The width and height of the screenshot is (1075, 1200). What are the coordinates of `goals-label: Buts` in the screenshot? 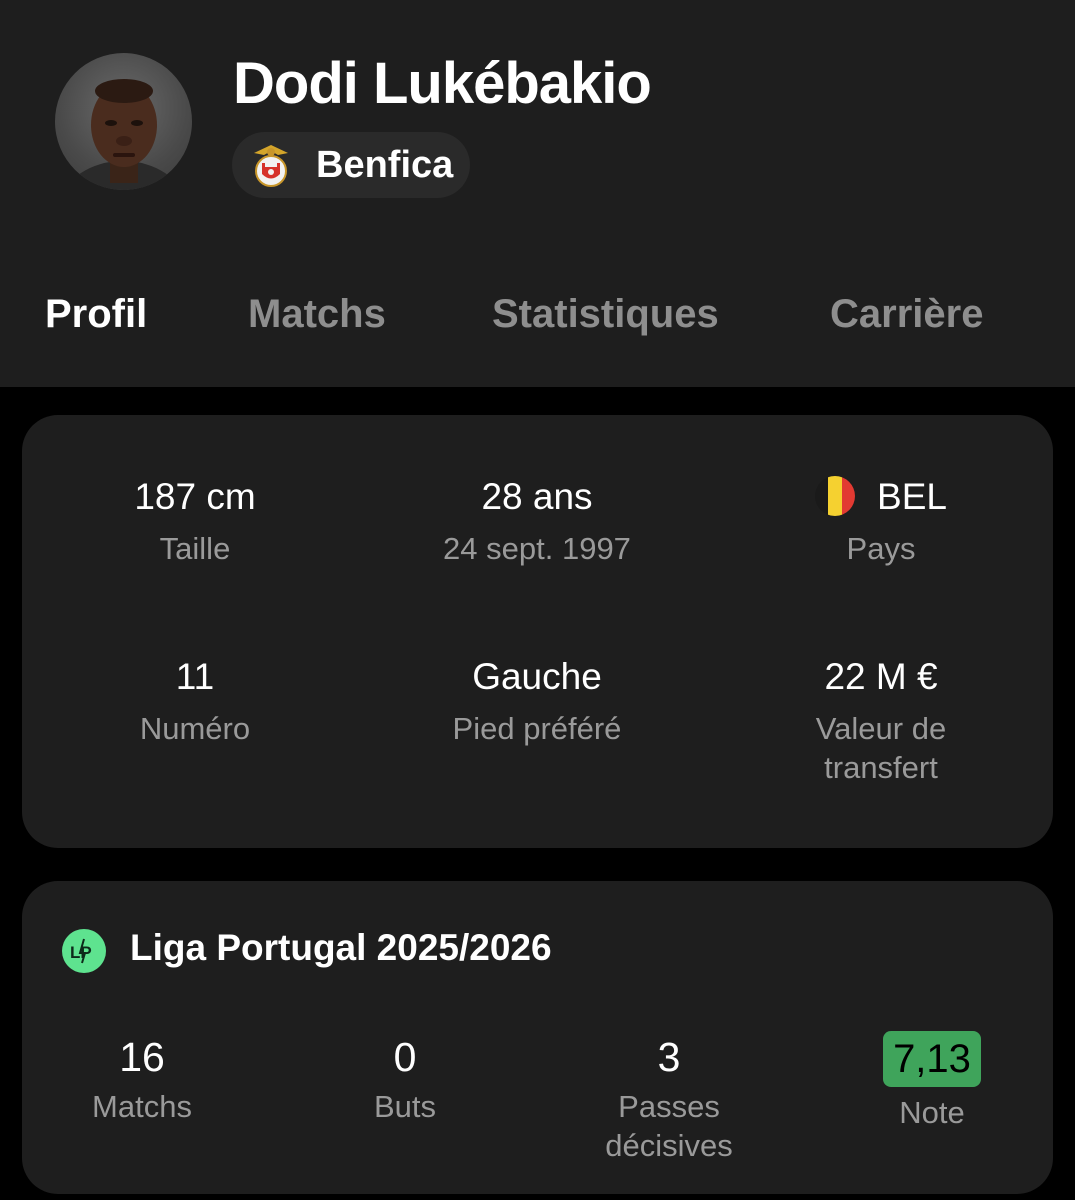 It's located at (405, 1106).